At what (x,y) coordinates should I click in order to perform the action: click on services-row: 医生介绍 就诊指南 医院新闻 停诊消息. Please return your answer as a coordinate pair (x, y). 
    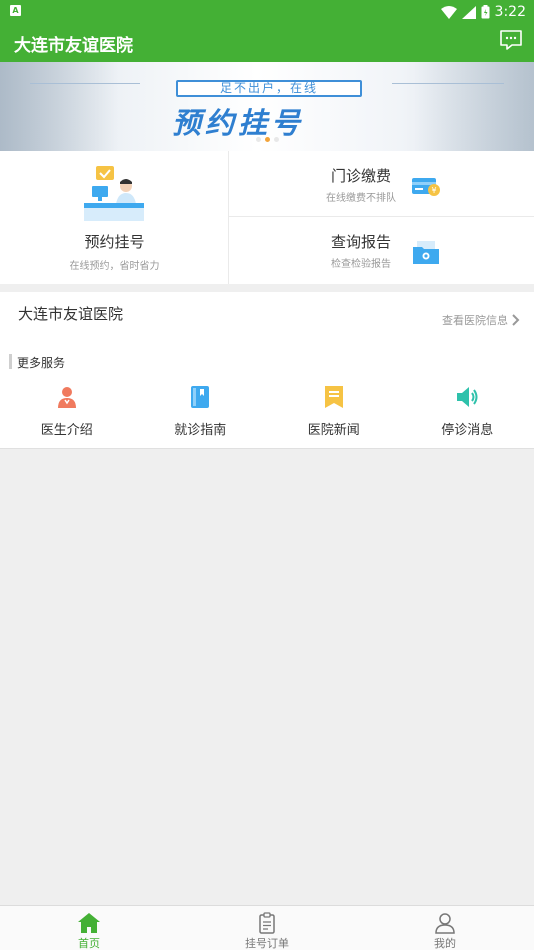
    Looking at the image, I should click on (267, 415).